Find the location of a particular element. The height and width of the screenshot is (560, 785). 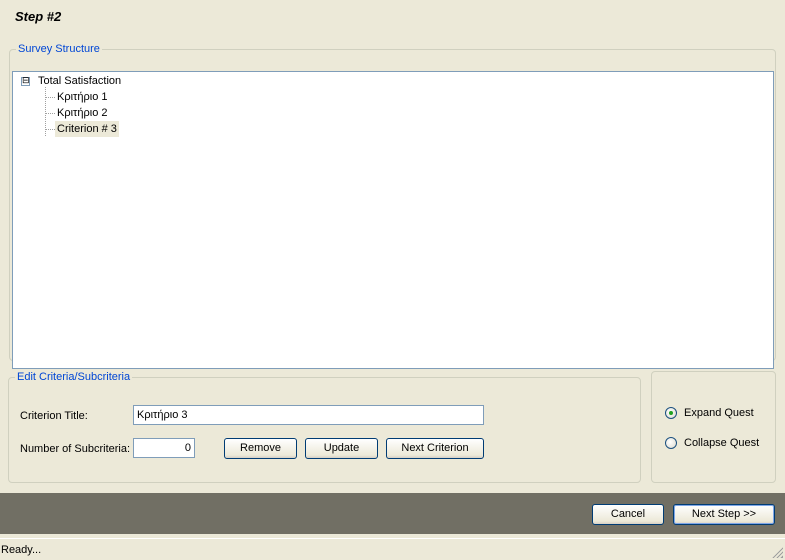

expand-quest-label: Expand Quest is located at coordinates (719, 413).